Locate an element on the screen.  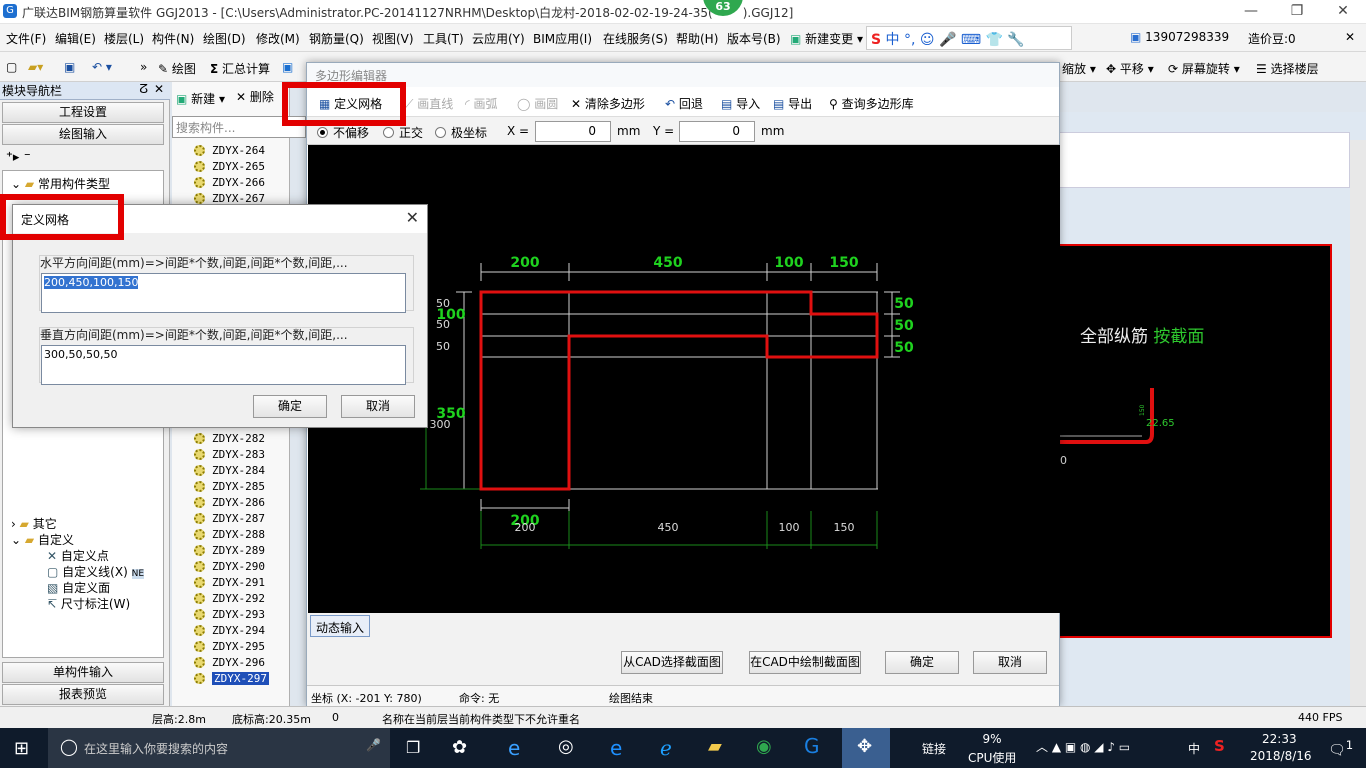
list-item: ZDYX-265 is located at coordinates (229, 166).